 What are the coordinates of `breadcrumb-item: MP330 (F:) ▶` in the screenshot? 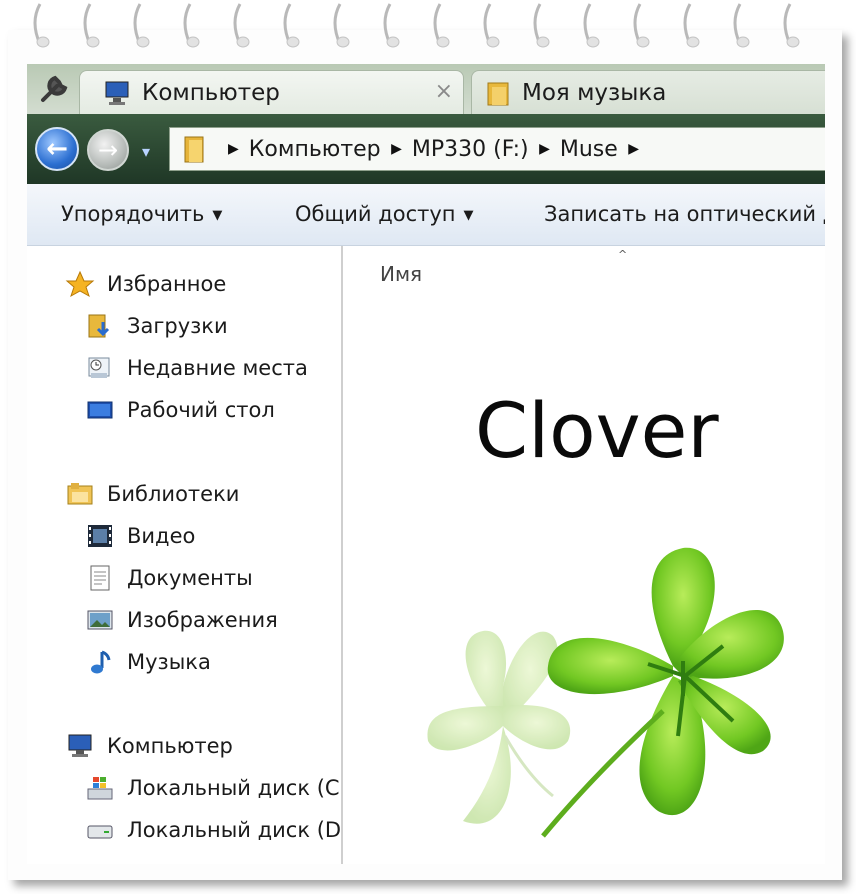 It's located at (486, 149).